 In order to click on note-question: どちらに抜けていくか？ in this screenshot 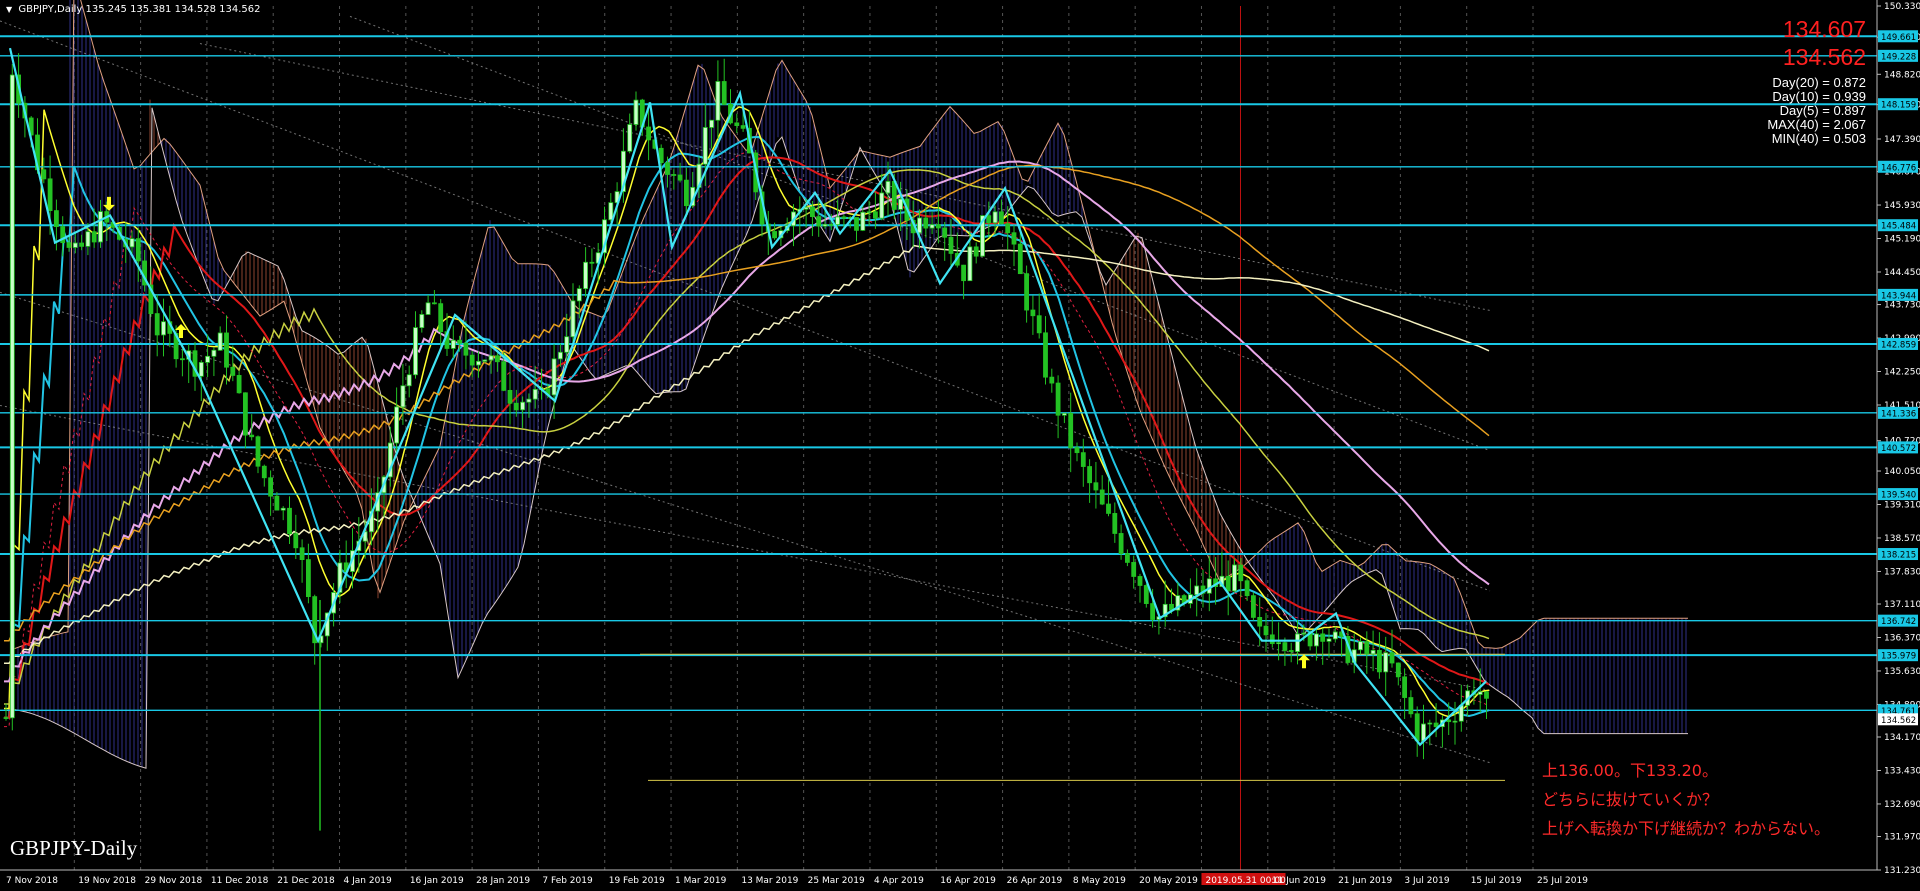, I will do `click(1630, 799)`.